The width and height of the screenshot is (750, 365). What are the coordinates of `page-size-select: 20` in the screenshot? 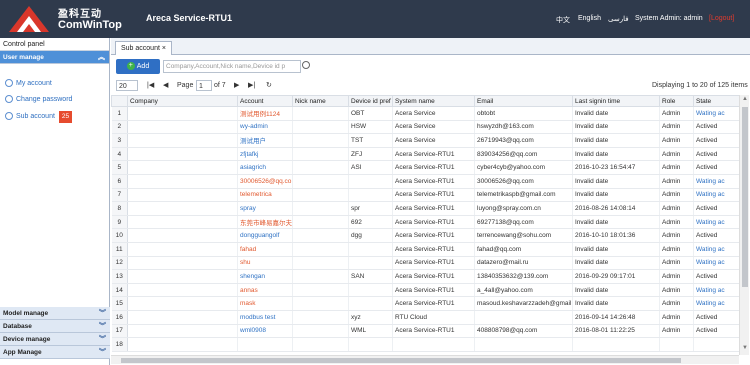 It's located at (127, 85).